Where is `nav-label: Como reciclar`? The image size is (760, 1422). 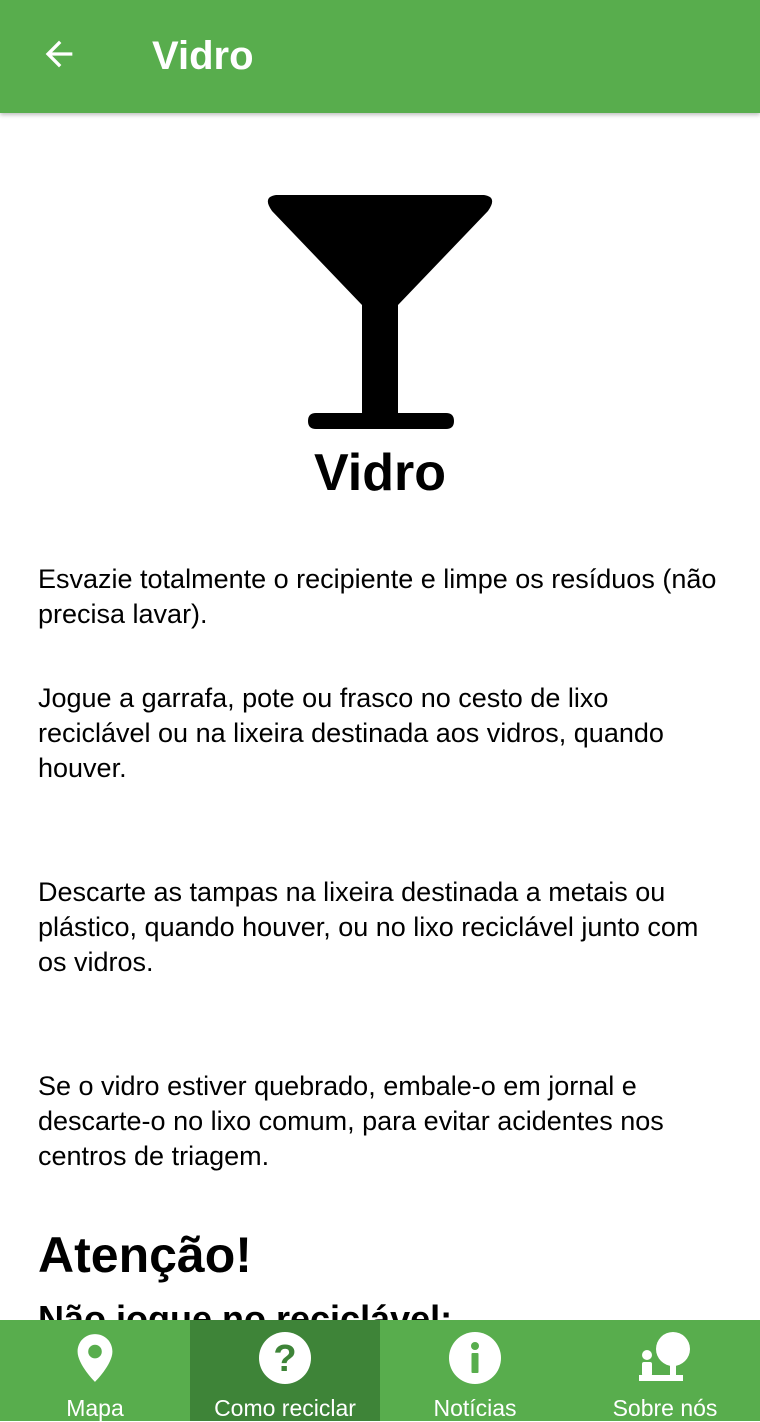 nav-label: Como reciclar is located at coordinates (285, 1408).